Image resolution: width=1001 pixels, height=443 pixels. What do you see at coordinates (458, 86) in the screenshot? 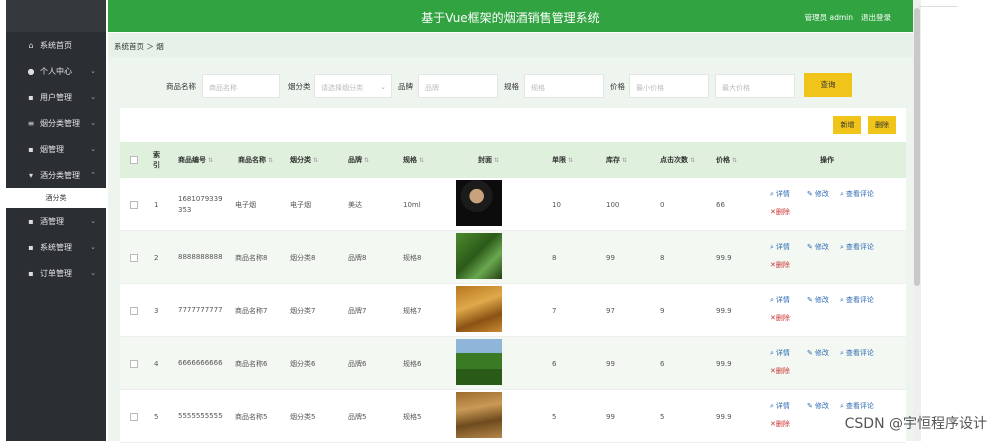
I see `brand-input: 品牌` at bounding box center [458, 86].